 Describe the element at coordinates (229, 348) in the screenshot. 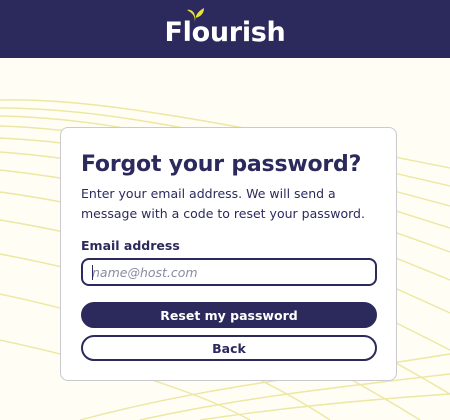

I see `back-button: Back` at that location.